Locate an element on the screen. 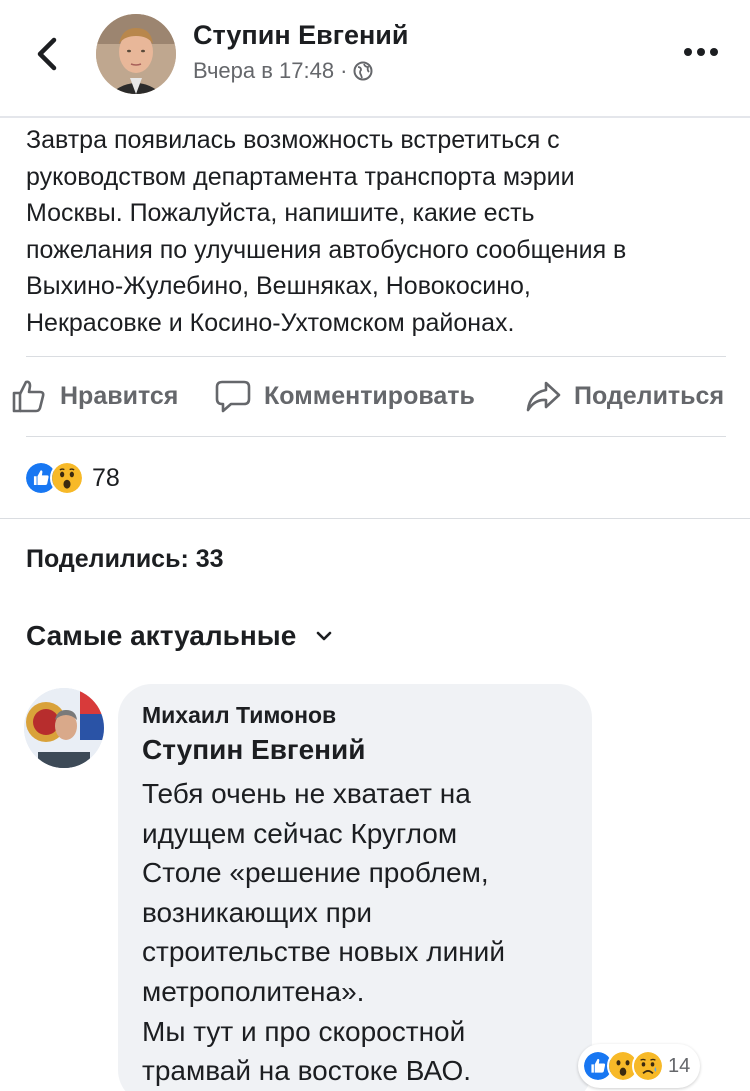 Image resolution: width=750 pixels, height=1091 pixels. commenter-photo is located at coordinates (64, 728).